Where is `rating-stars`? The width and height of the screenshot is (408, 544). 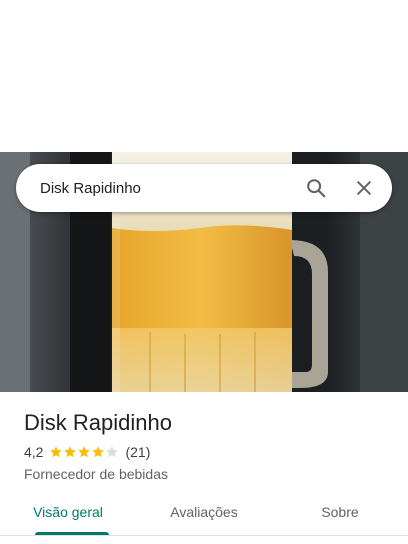 rating-stars is located at coordinates (84, 452).